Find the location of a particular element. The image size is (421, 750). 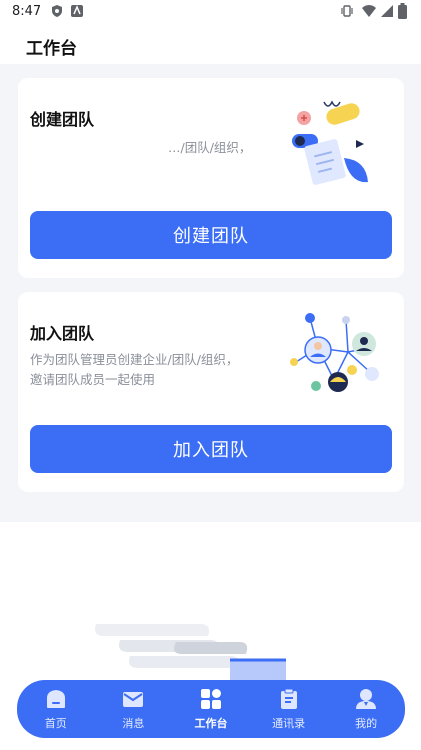

nav-label-contacts: 通讯录 is located at coordinates (289, 723).